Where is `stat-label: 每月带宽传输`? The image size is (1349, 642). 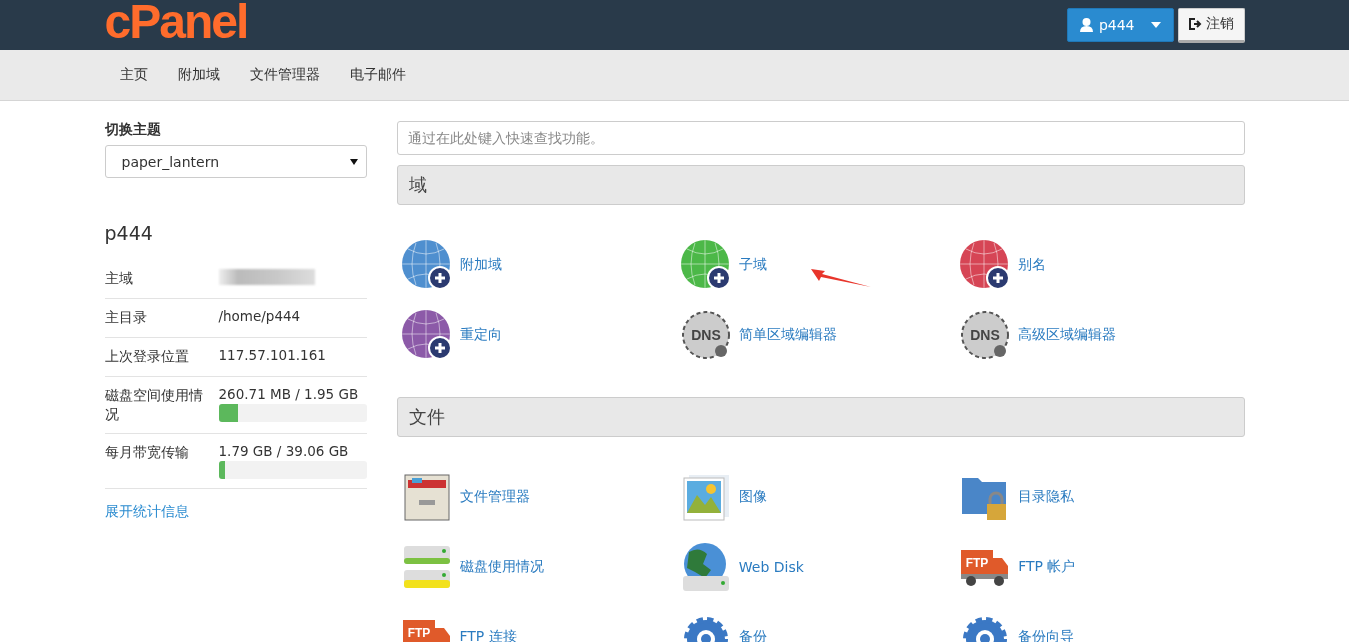
stat-label: 每月带宽传输 is located at coordinates (147, 452).